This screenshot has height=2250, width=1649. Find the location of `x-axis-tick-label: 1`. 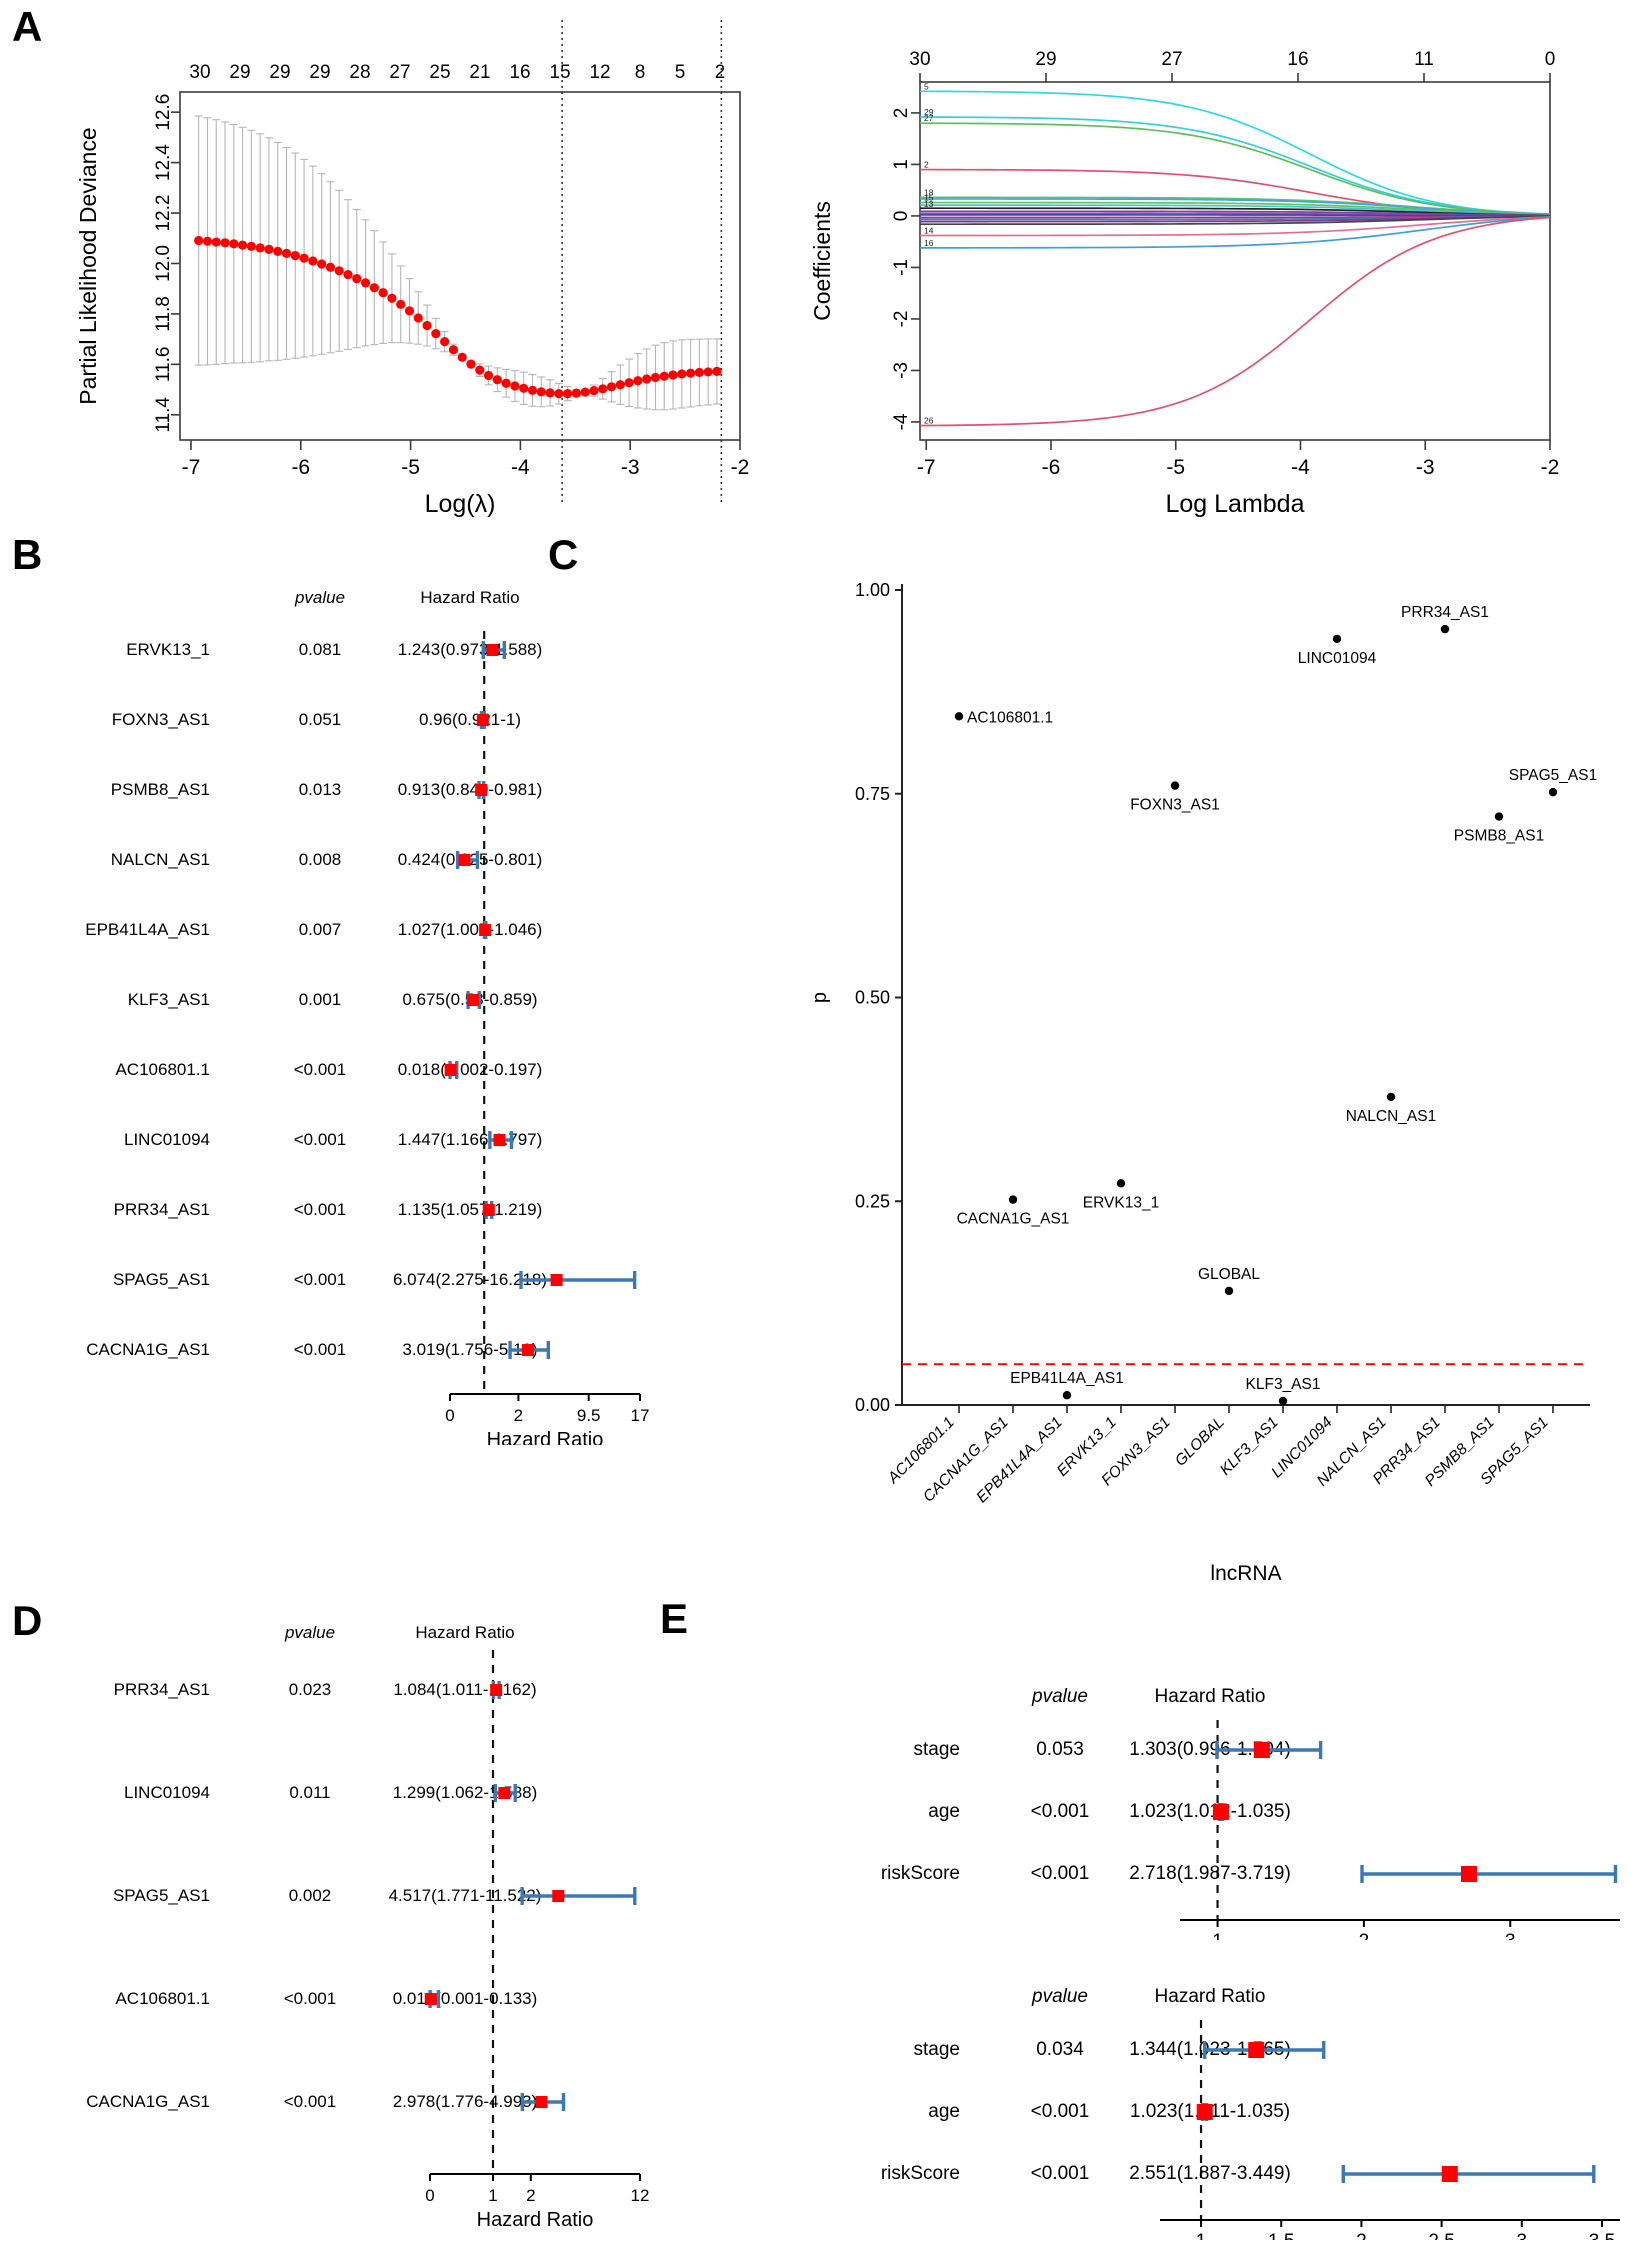

x-axis-tick-label: 1 is located at coordinates (1217, 1935).